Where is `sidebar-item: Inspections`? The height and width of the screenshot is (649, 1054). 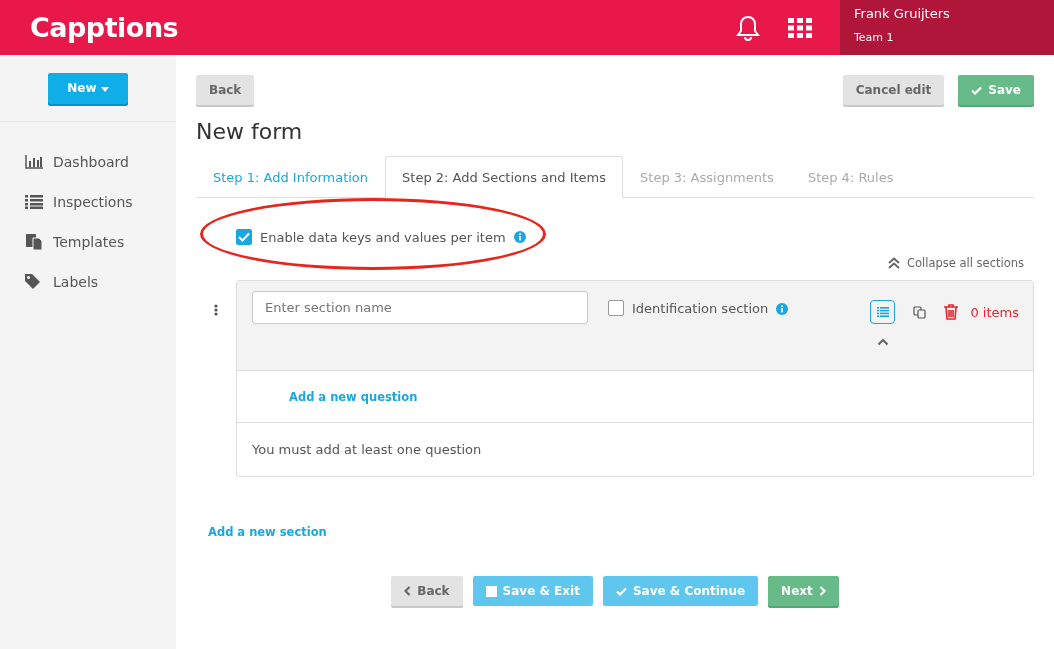
sidebar-item: Inspections is located at coordinates (88, 202).